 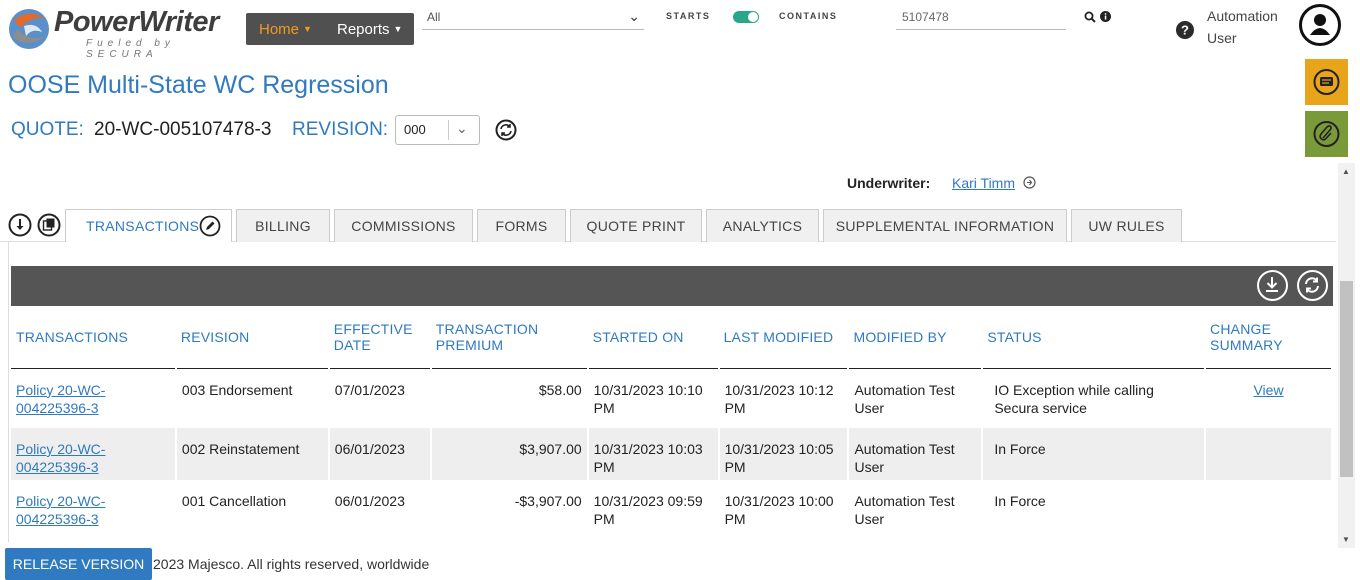 What do you see at coordinates (148, 225) in the screenshot?
I see `tab-transactions: TRANSACTIONS` at bounding box center [148, 225].